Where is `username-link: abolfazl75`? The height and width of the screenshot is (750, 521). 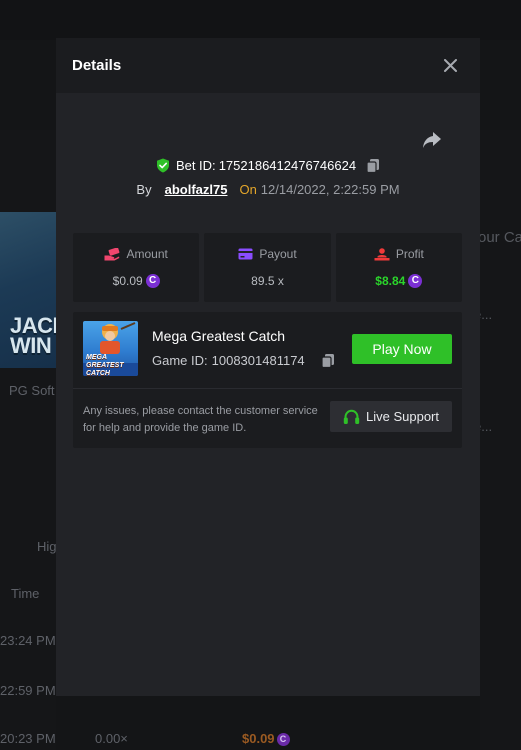 username-link: abolfazl75 is located at coordinates (196, 189).